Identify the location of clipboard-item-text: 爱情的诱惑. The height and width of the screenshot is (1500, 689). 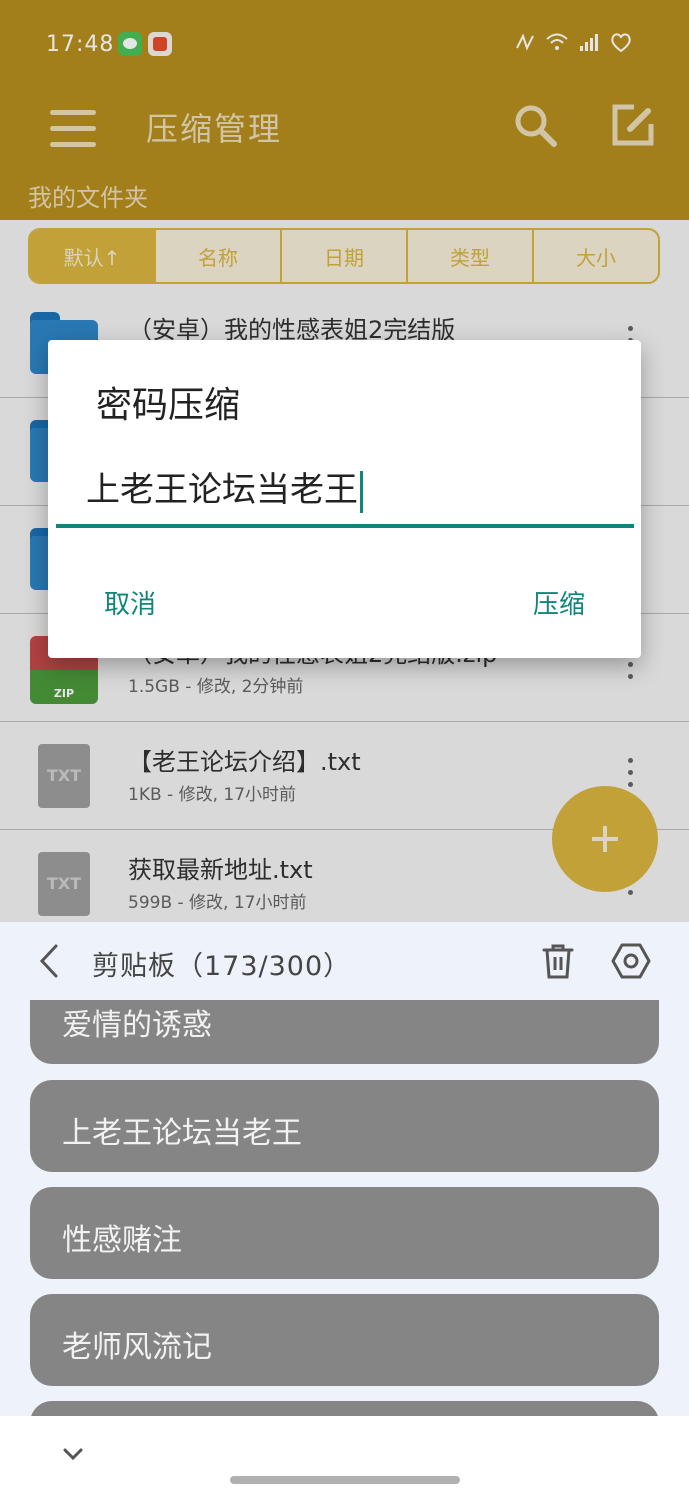
(137, 1025).